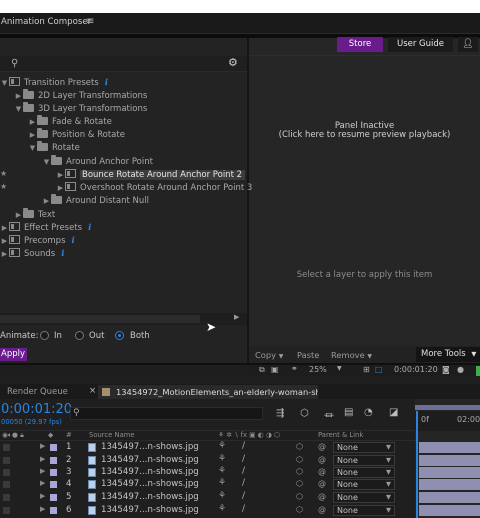 The height and width of the screenshot is (518, 480). What do you see at coordinates (154, 188) in the screenshot?
I see `tree-item-overshoot-rotate: ▶ Overshoot Rotate Around Anchor Point 3` at bounding box center [154, 188].